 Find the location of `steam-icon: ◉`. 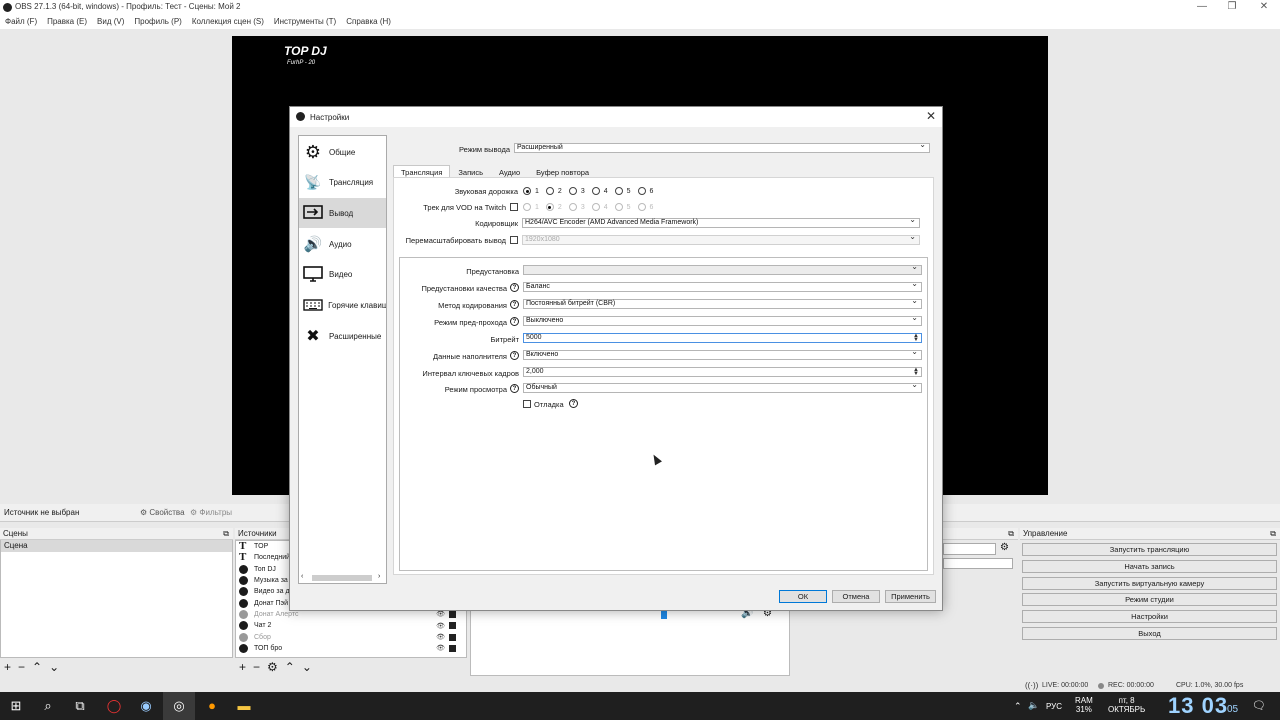

steam-icon: ◉ is located at coordinates (146, 706).